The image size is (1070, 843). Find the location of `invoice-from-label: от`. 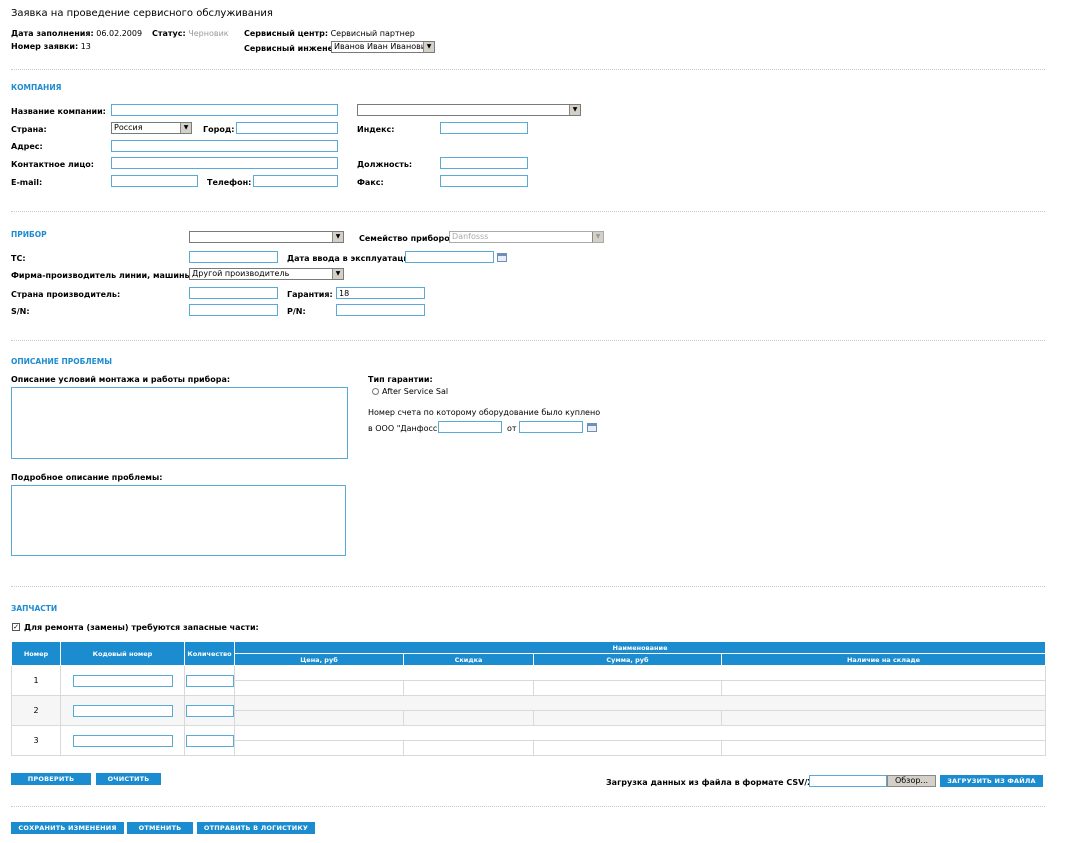

invoice-from-label: от is located at coordinates (512, 428).